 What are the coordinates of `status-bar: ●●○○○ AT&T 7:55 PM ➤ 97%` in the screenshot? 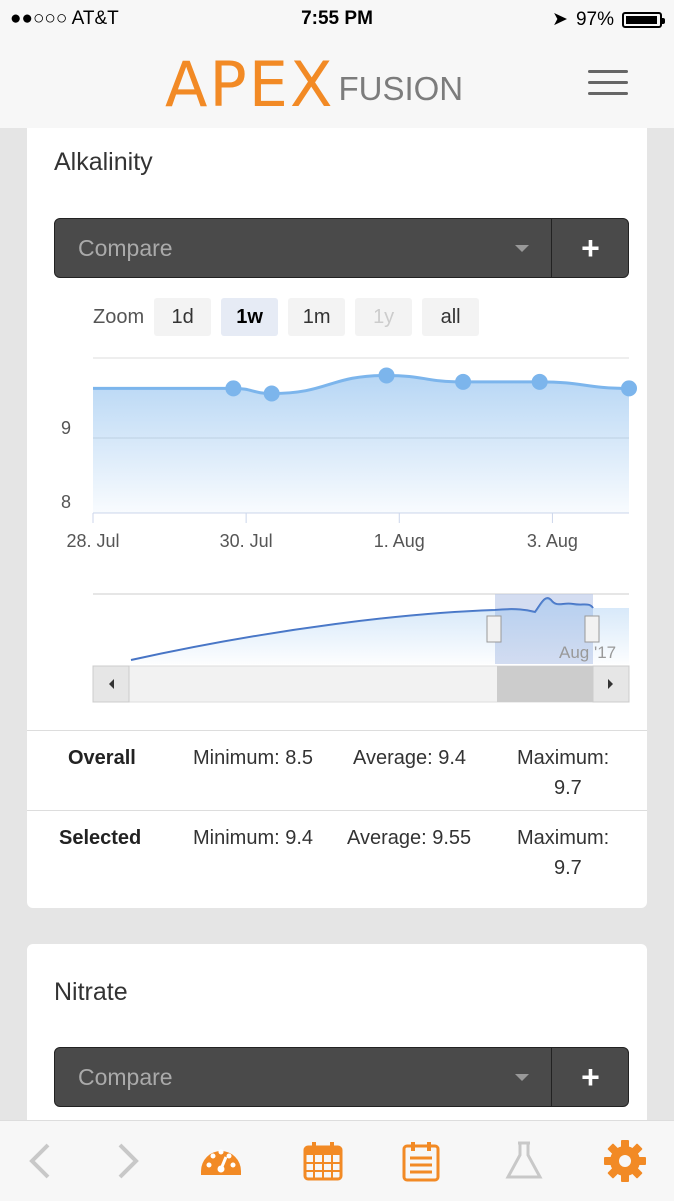 It's located at (337, 19).